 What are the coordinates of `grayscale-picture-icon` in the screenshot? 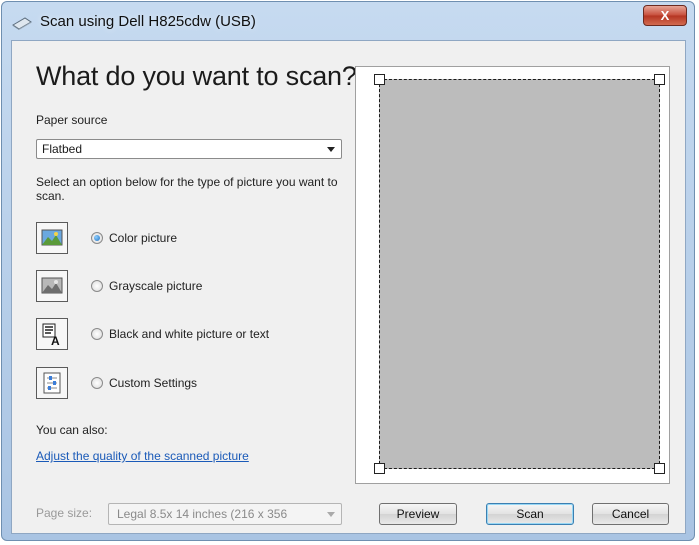 It's located at (52, 286).